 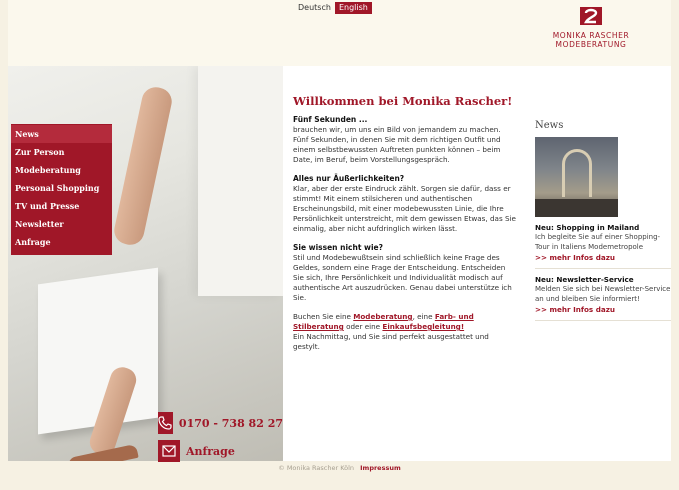 What do you see at coordinates (403, 101) in the screenshot?
I see `page-title: Willkommen bei Monika Rascher!` at bounding box center [403, 101].